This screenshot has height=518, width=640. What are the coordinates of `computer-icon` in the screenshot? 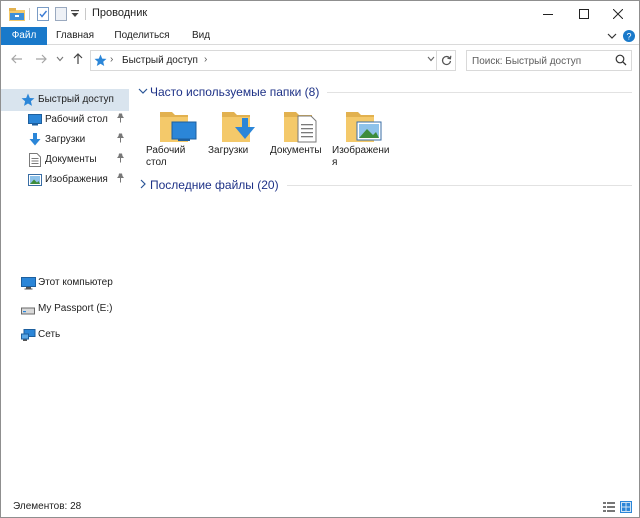 It's located at (28, 283).